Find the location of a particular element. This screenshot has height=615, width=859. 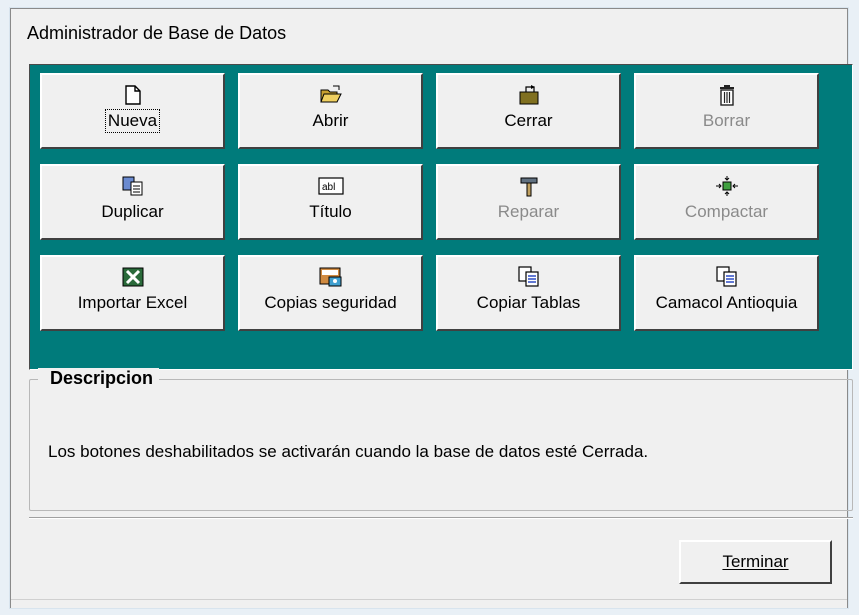

nueva-label: Nueva is located at coordinates (132, 121).